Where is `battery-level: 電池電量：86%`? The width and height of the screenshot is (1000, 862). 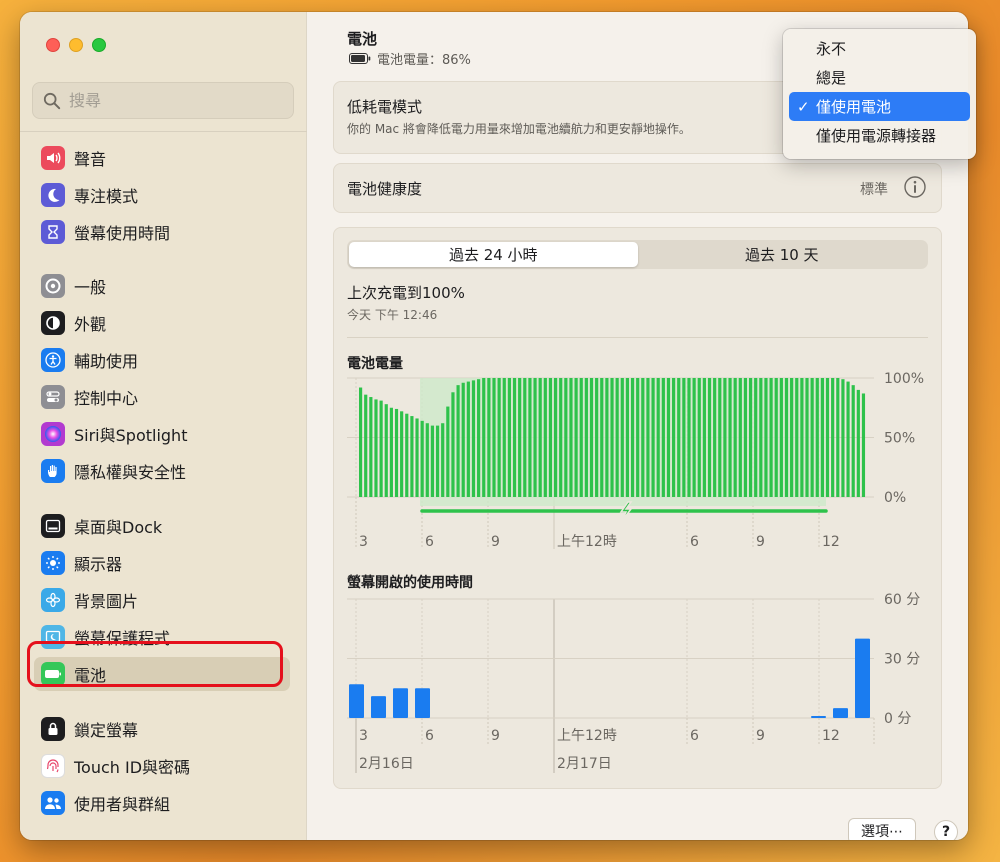
battery-level: 電池電量：86% is located at coordinates (410, 58).